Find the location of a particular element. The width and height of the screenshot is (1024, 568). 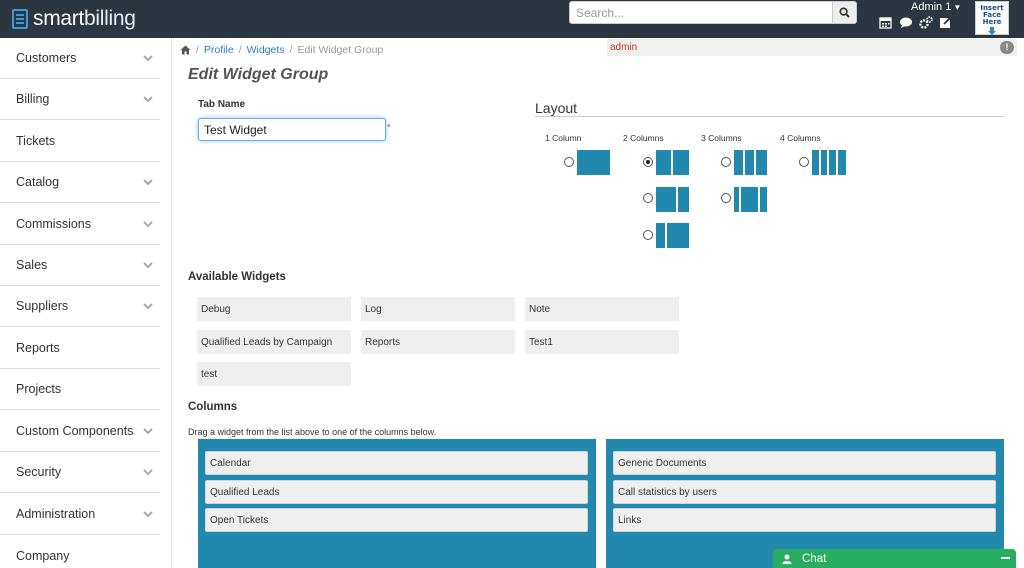

cogs-icon is located at coordinates (926, 23).